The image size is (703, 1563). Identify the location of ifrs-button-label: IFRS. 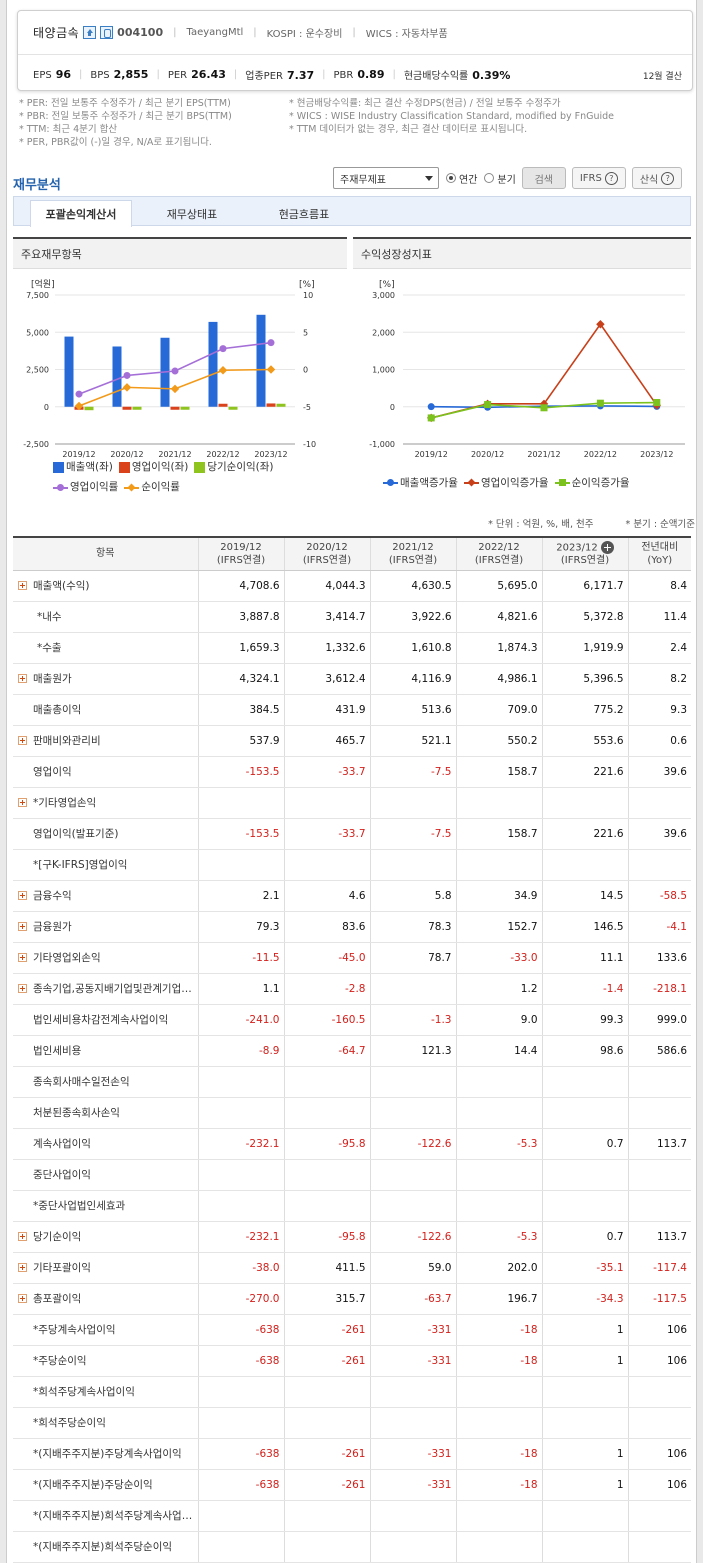
(590, 178).